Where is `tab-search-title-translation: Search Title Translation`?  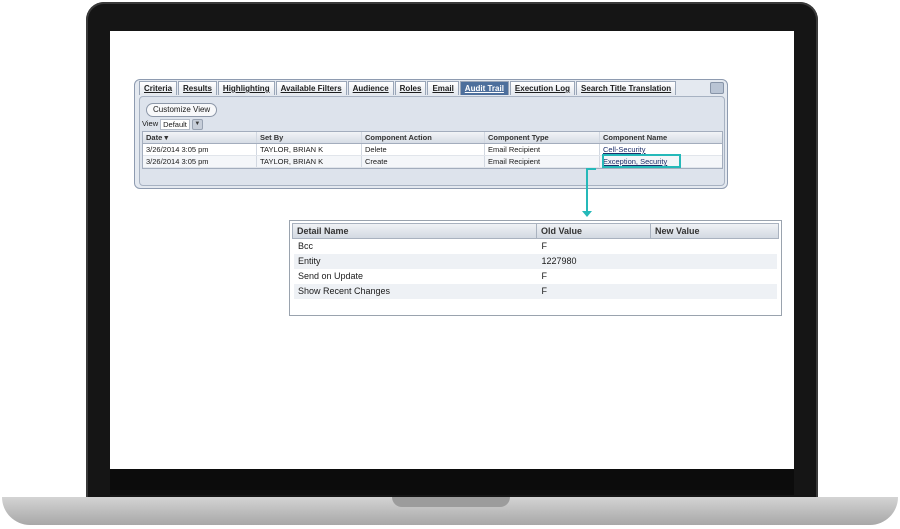
tab-search-title-translation: Search Title Translation is located at coordinates (626, 88).